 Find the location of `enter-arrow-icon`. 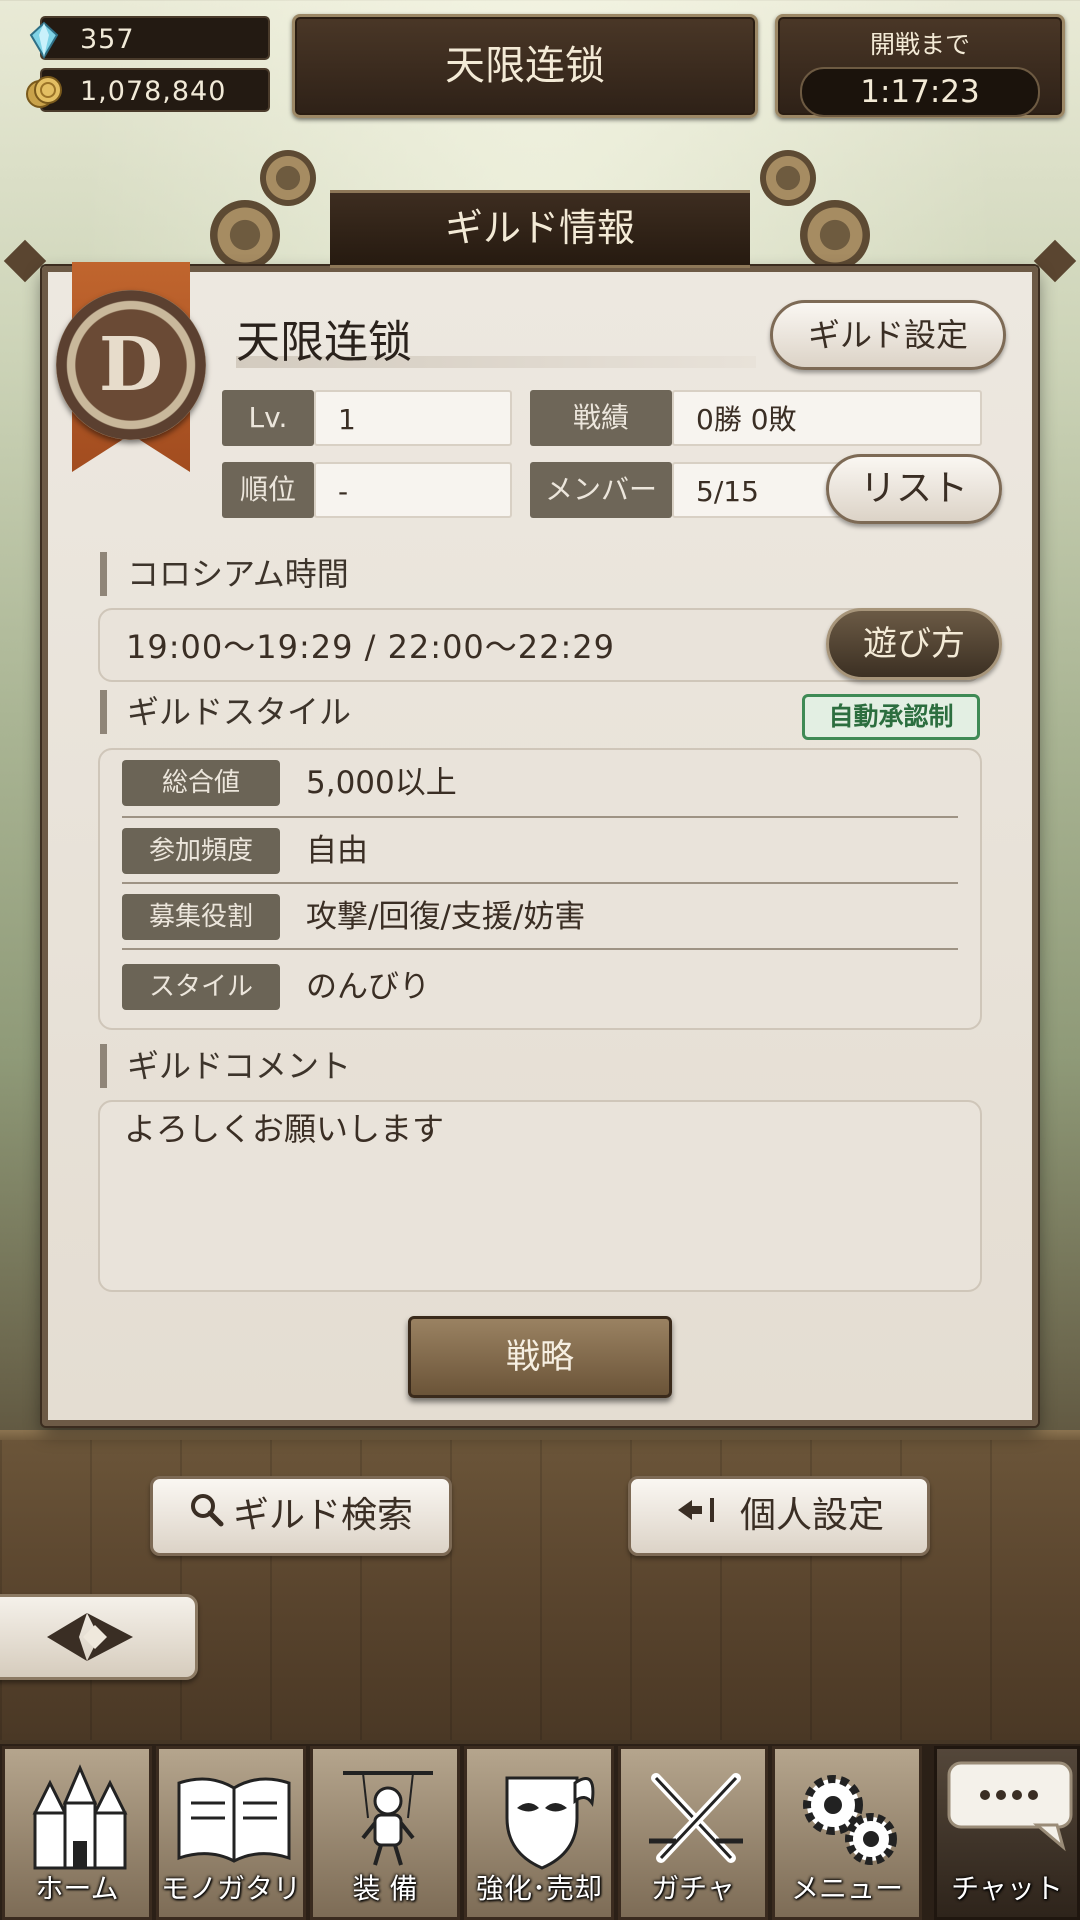

enter-arrow-icon is located at coordinates (697, 1517).